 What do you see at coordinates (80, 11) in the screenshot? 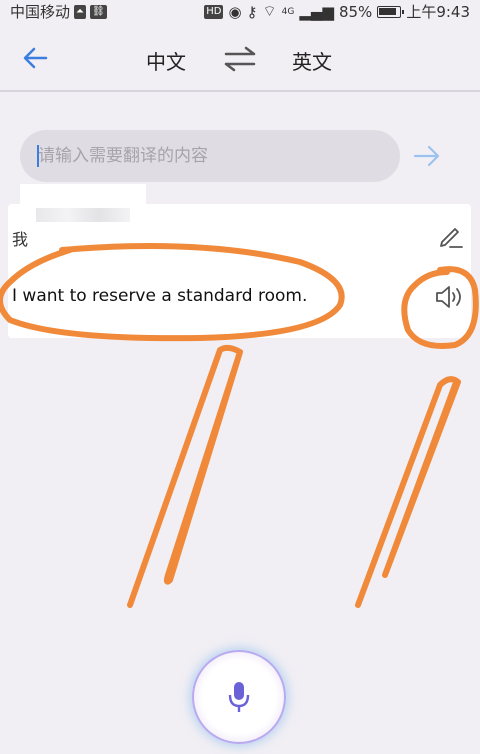
I see `activity-icon: ⏶` at bounding box center [80, 11].